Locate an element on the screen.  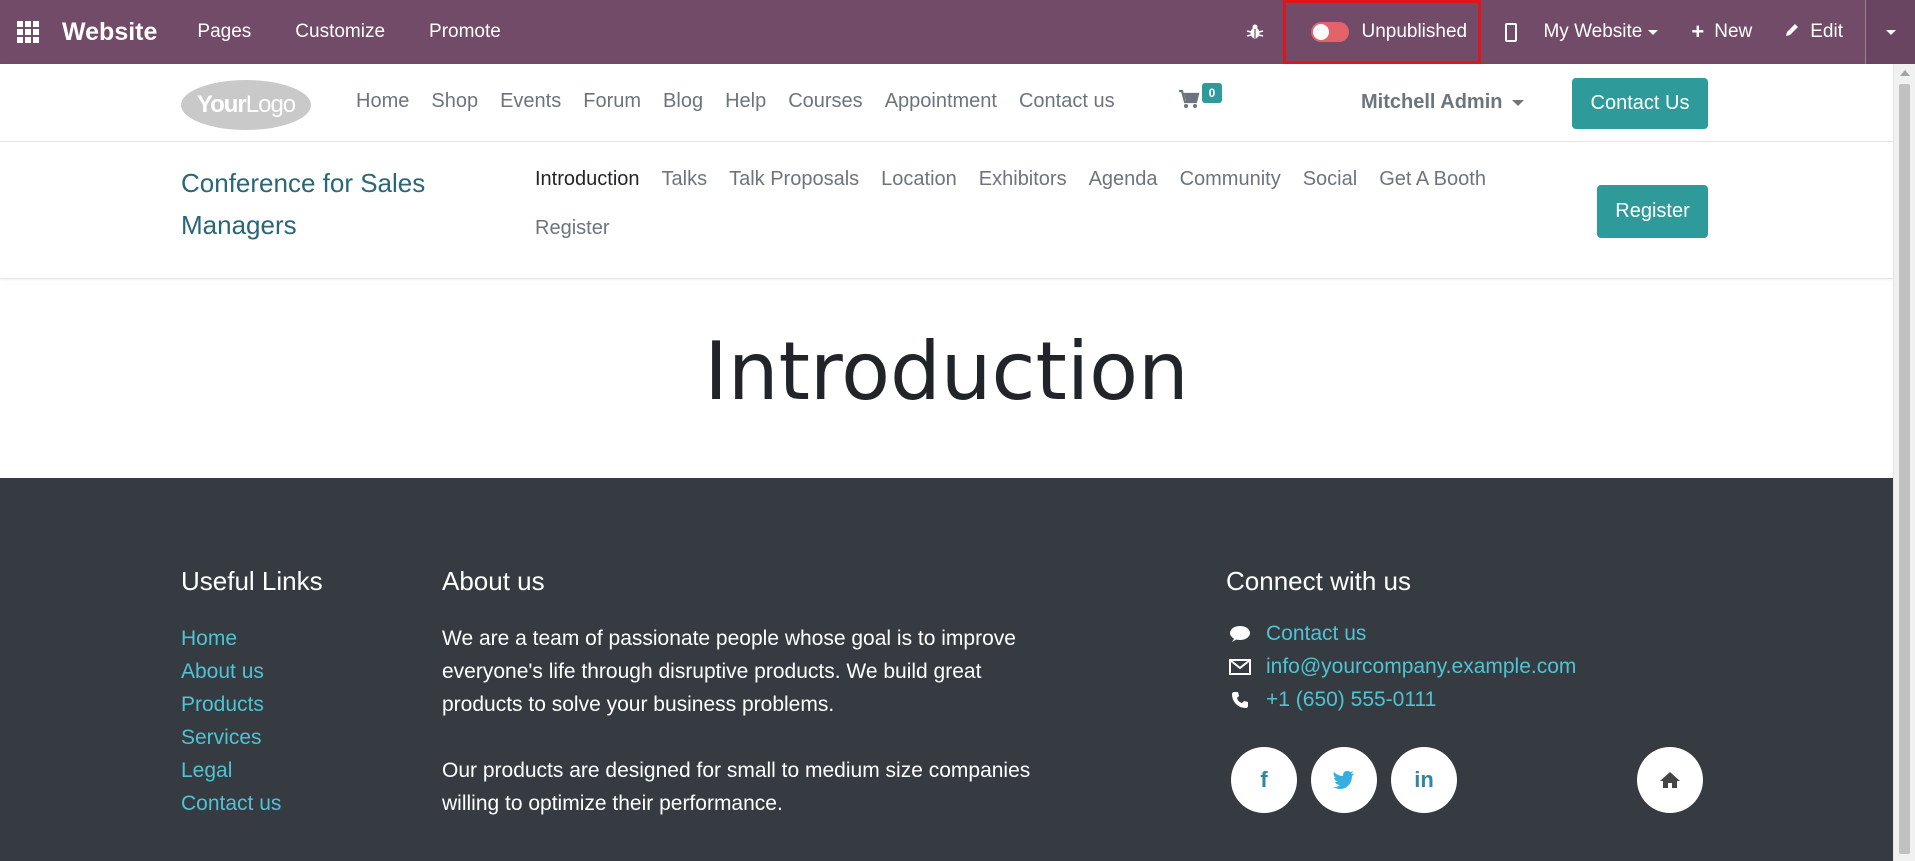
event-title: Conference for Sales Managers is located at coordinates (311, 204).